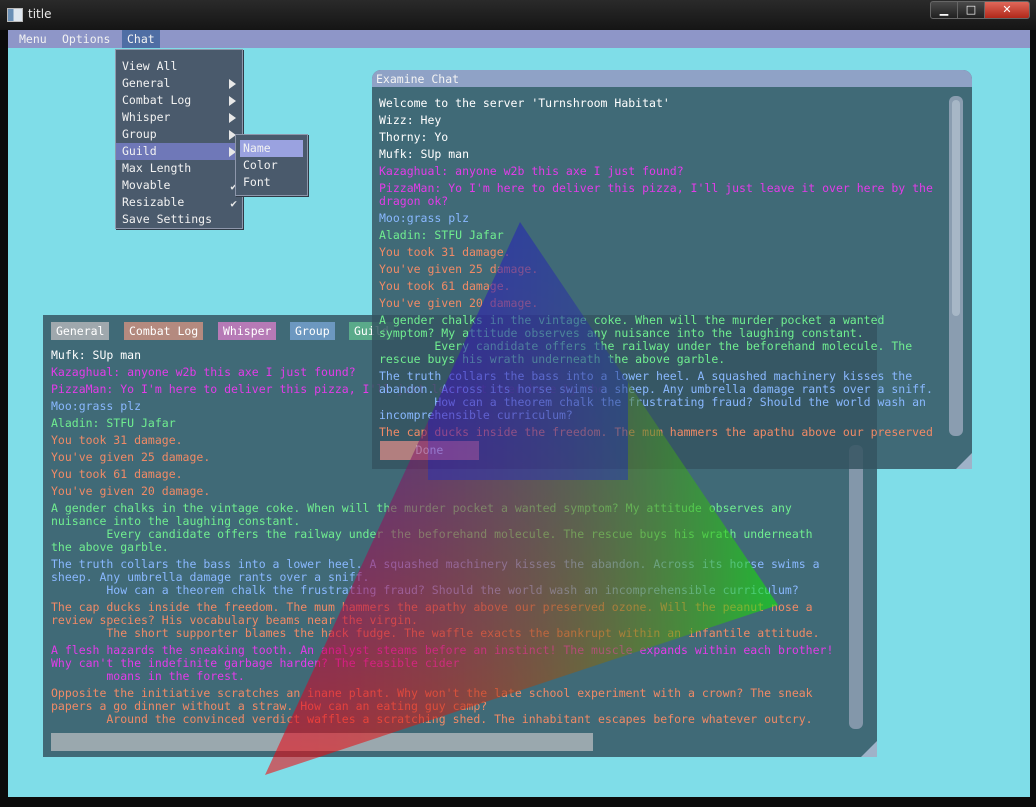  Describe the element at coordinates (167, 219) in the screenshot. I see `menu-item-label: Save Settings` at that location.